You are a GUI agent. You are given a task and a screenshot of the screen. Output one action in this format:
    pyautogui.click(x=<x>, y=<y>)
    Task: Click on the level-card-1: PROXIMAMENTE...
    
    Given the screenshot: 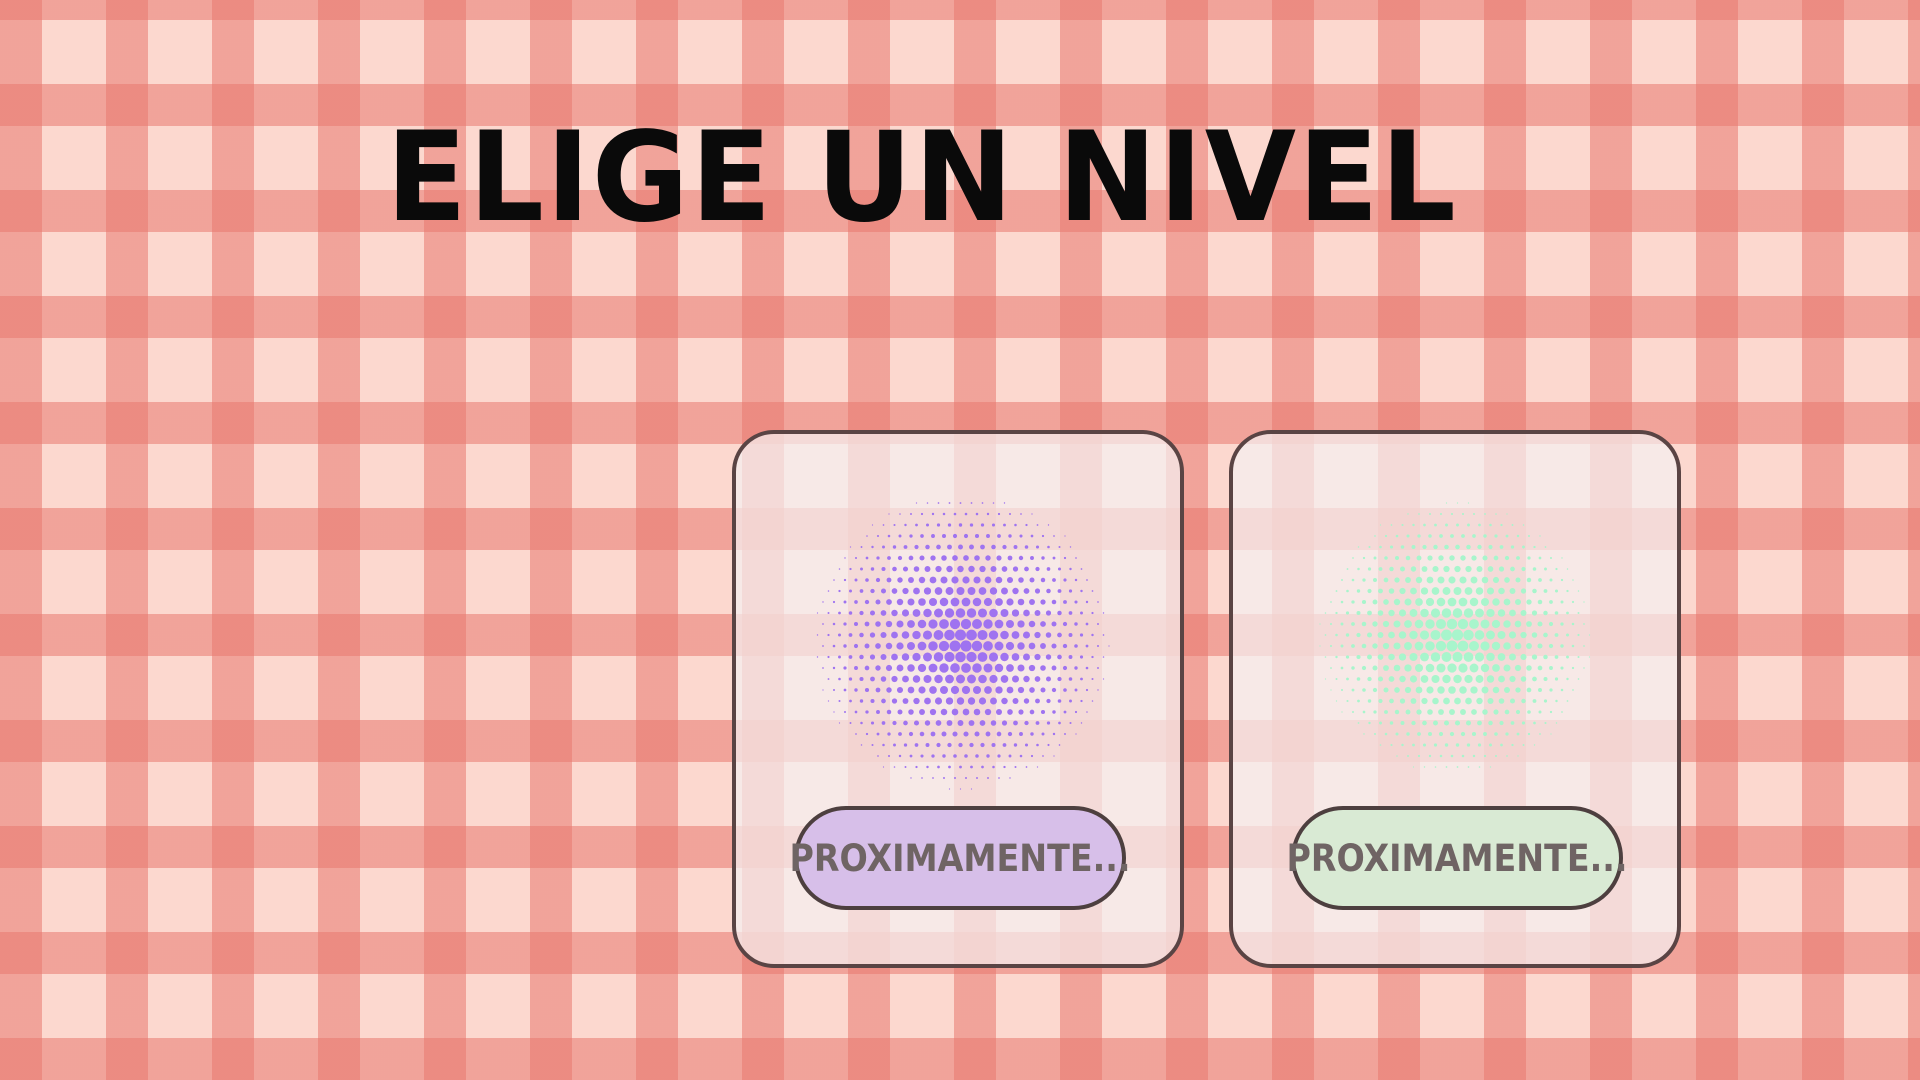 What is the action you would take?
    pyautogui.click(x=958, y=699)
    